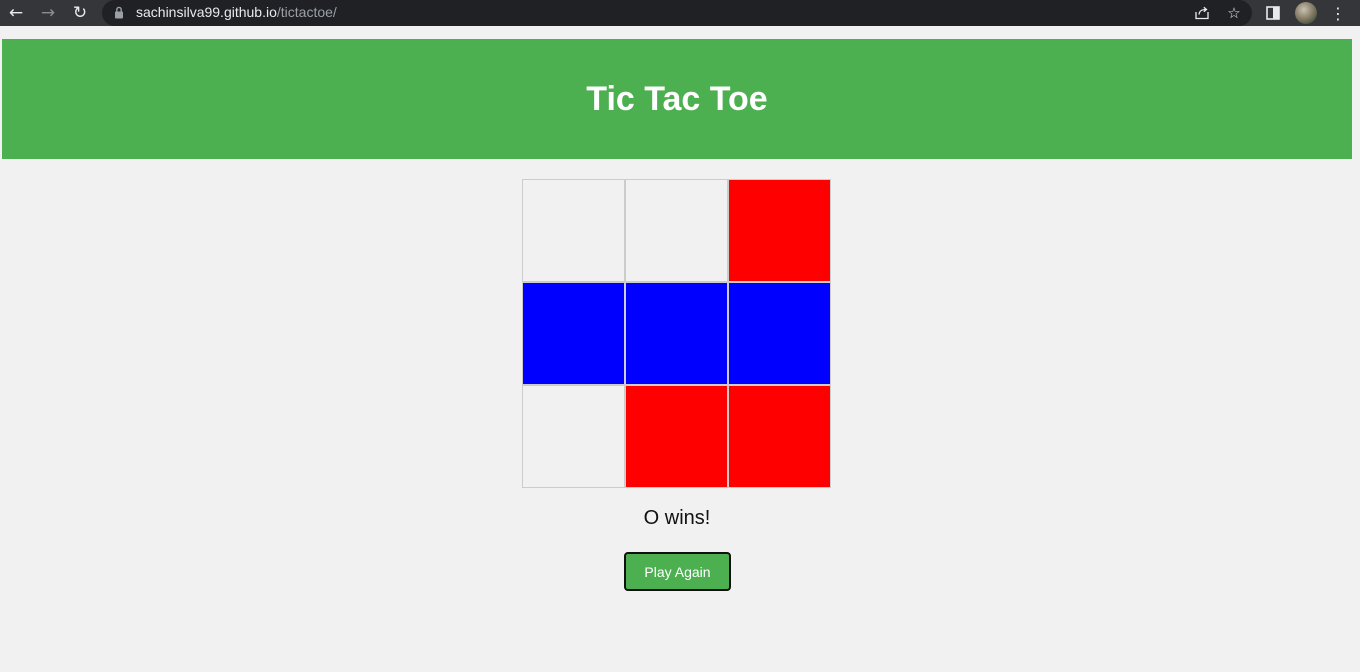 The width and height of the screenshot is (1360, 672). I want to click on url-path: /tictactoe/, so click(306, 12).